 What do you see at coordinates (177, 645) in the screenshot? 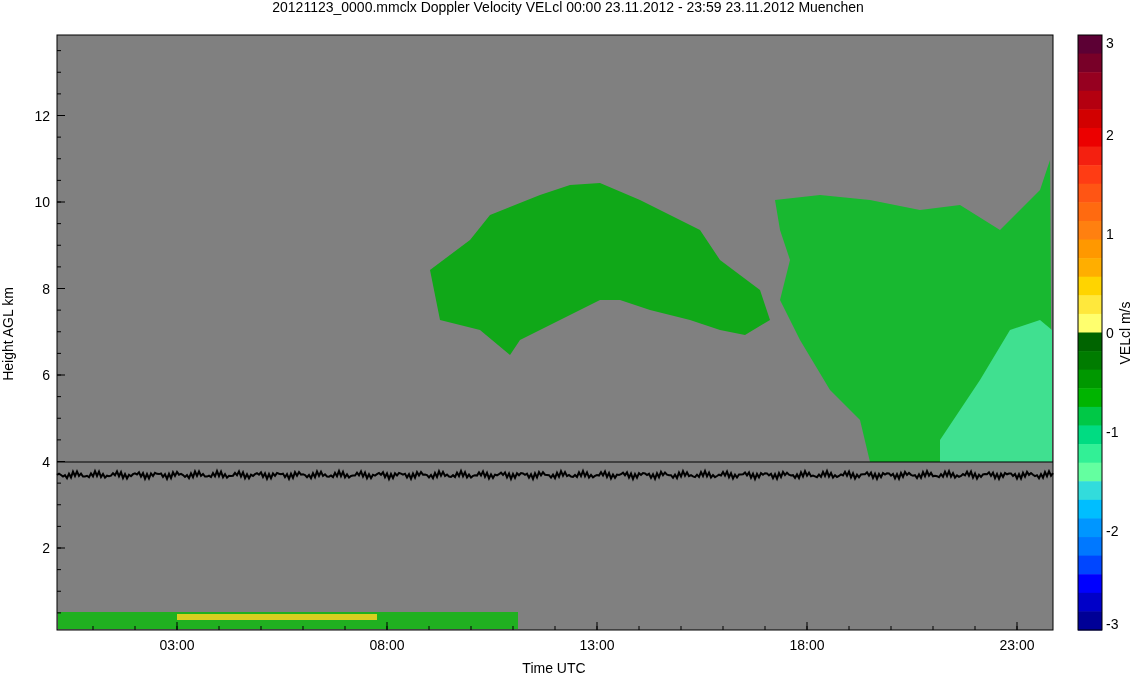
I see `x-tick-label: 03:00` at bounding box center [177, 645].